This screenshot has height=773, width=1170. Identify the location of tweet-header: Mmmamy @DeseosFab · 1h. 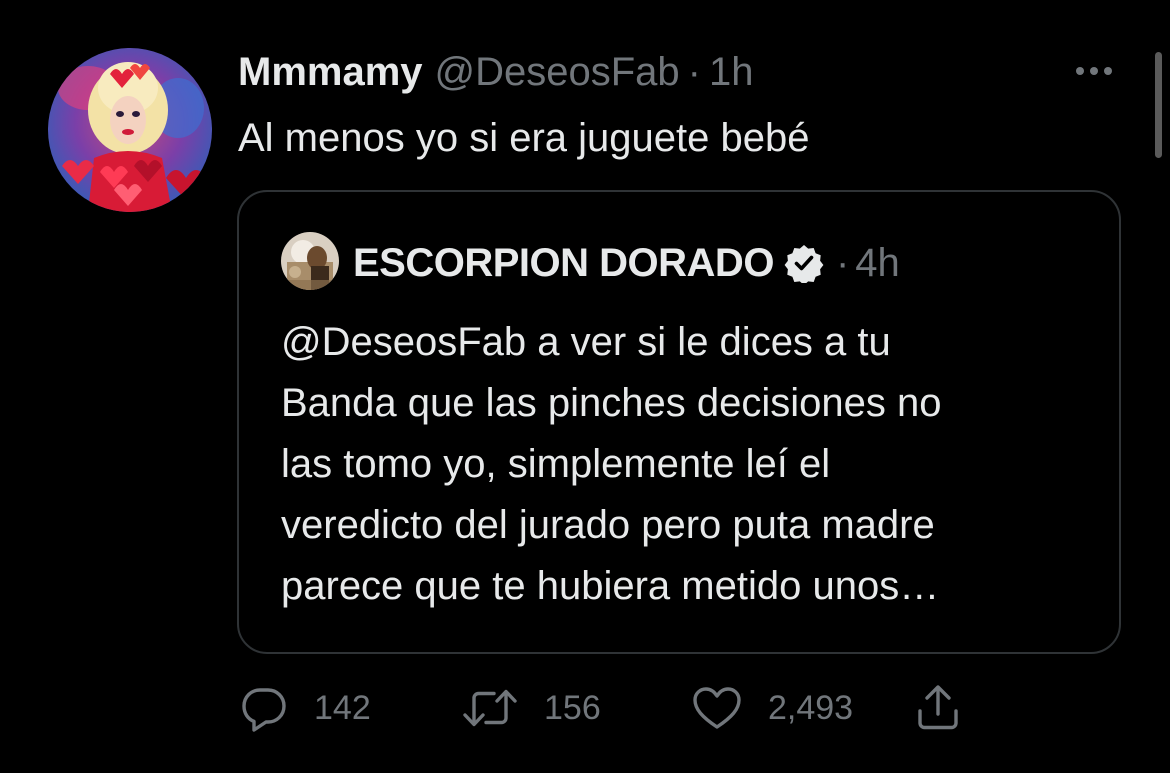
(496, 72).